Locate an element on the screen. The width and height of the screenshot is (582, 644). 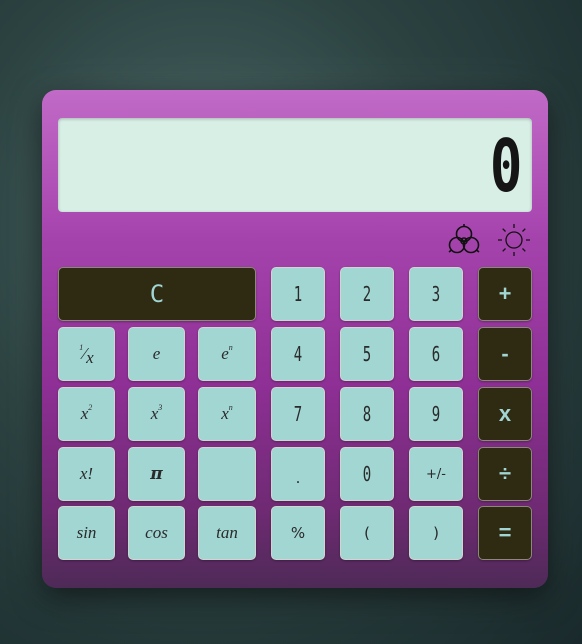
key-2: 2 is located at coordinates (367, 294).